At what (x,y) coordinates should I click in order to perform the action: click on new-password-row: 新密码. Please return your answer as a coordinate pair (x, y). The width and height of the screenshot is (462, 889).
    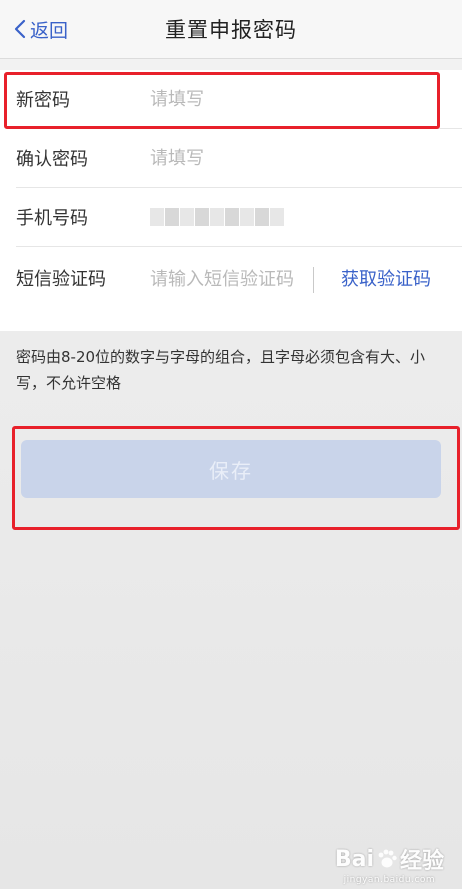
    Looking at the image, I should click on (239, 99).